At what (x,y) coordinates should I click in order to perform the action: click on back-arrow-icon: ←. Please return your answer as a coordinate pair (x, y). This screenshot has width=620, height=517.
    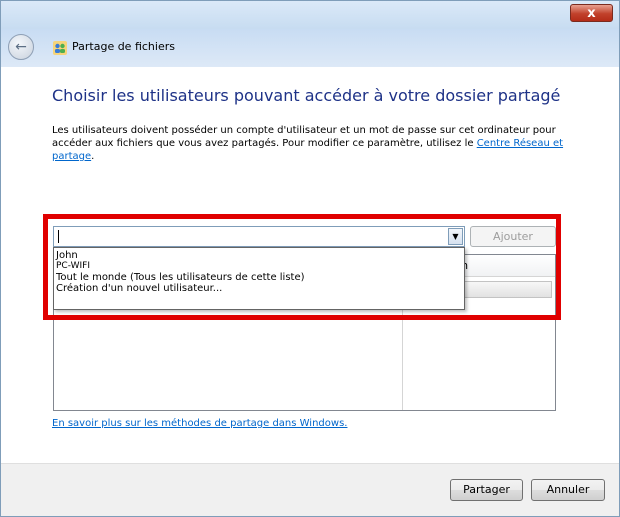
    Looking at the image, I should click on (21, 47).